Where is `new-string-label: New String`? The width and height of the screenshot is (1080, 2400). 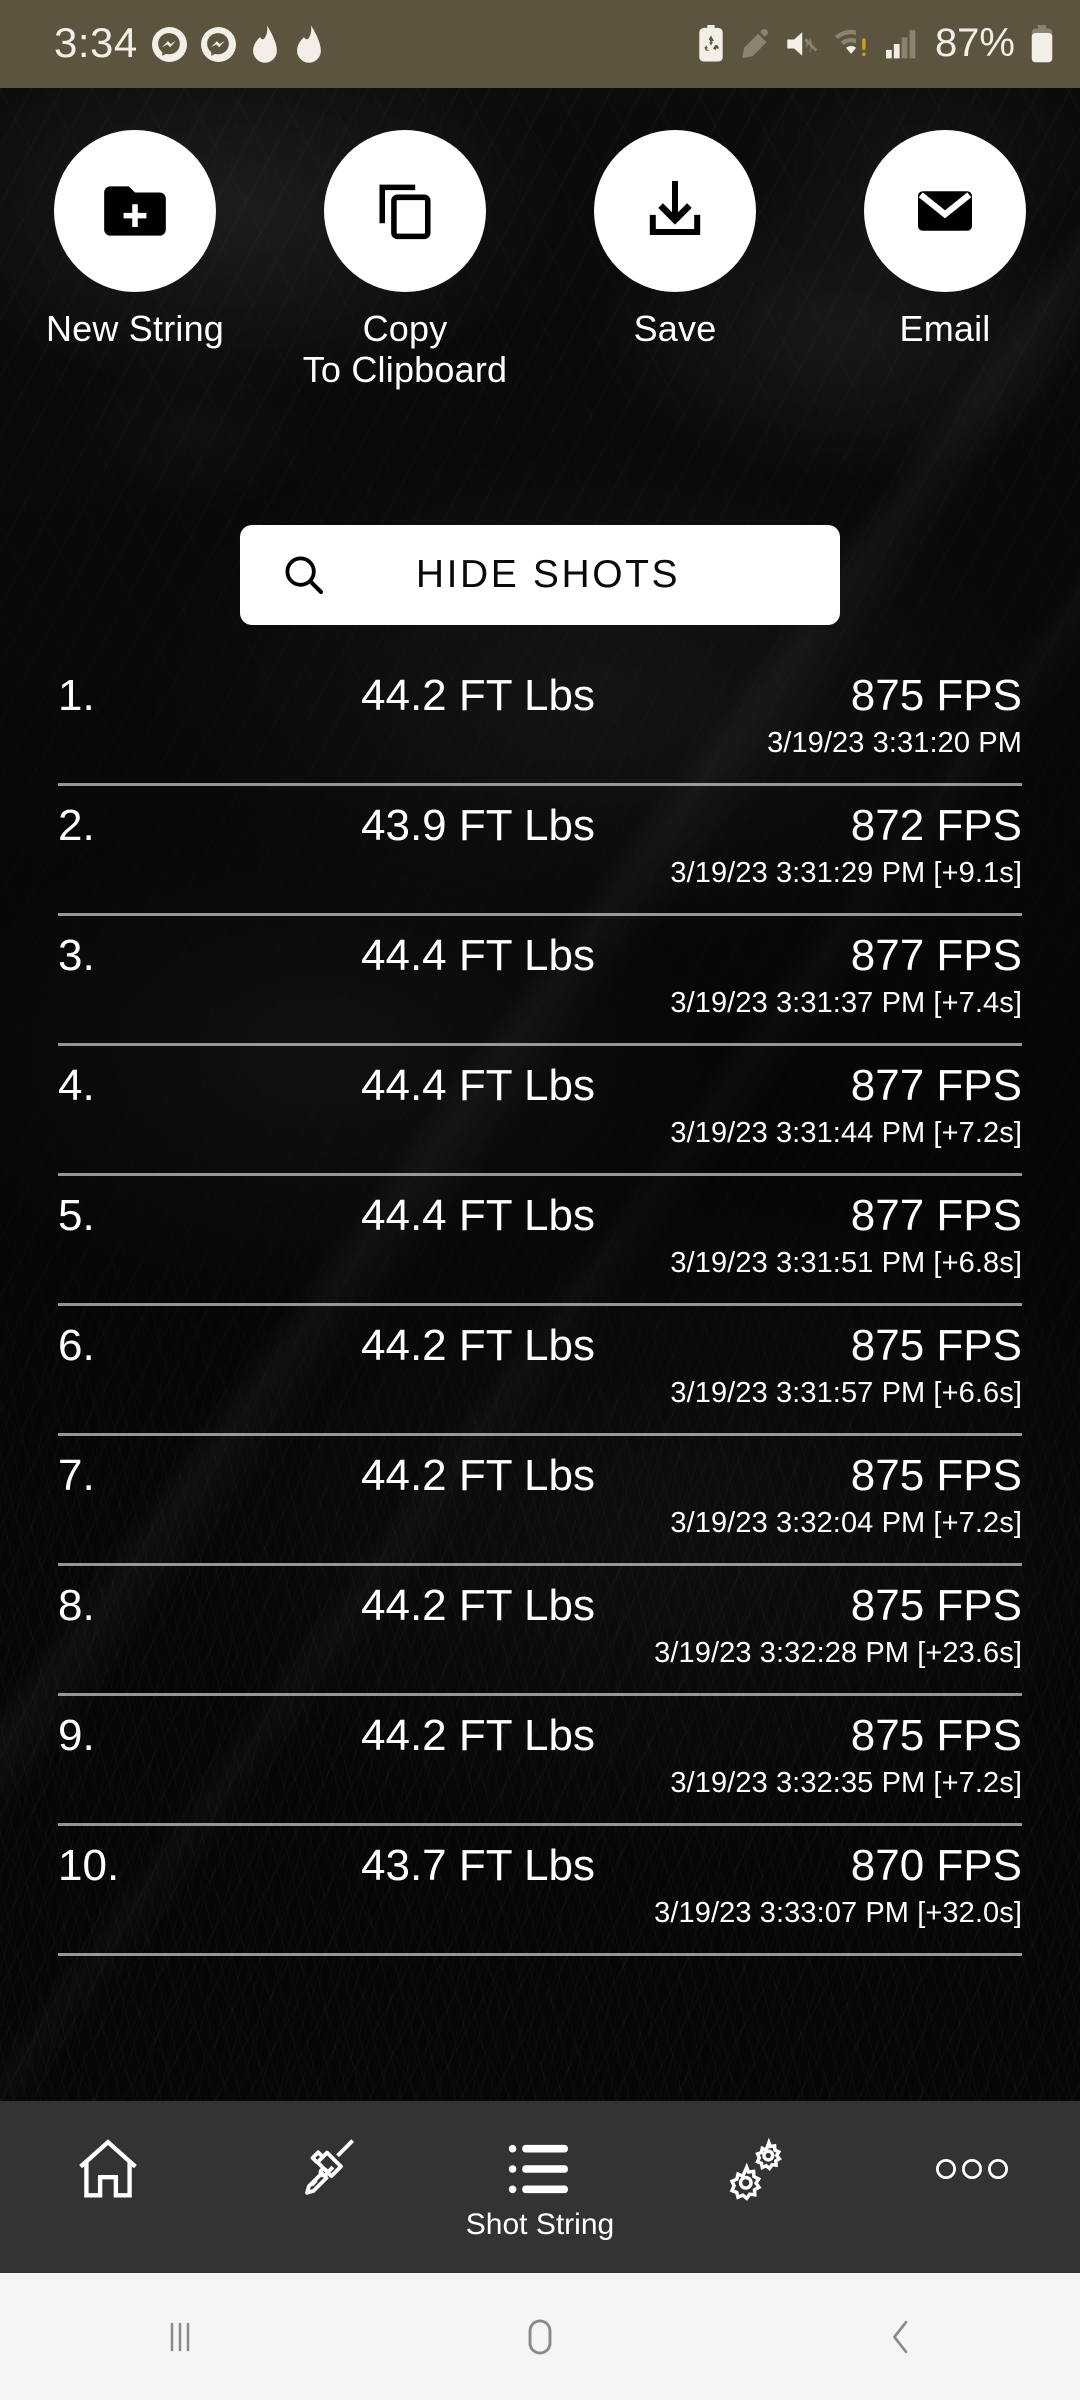 new-string-label: New String is located at coordinates (135, 328).